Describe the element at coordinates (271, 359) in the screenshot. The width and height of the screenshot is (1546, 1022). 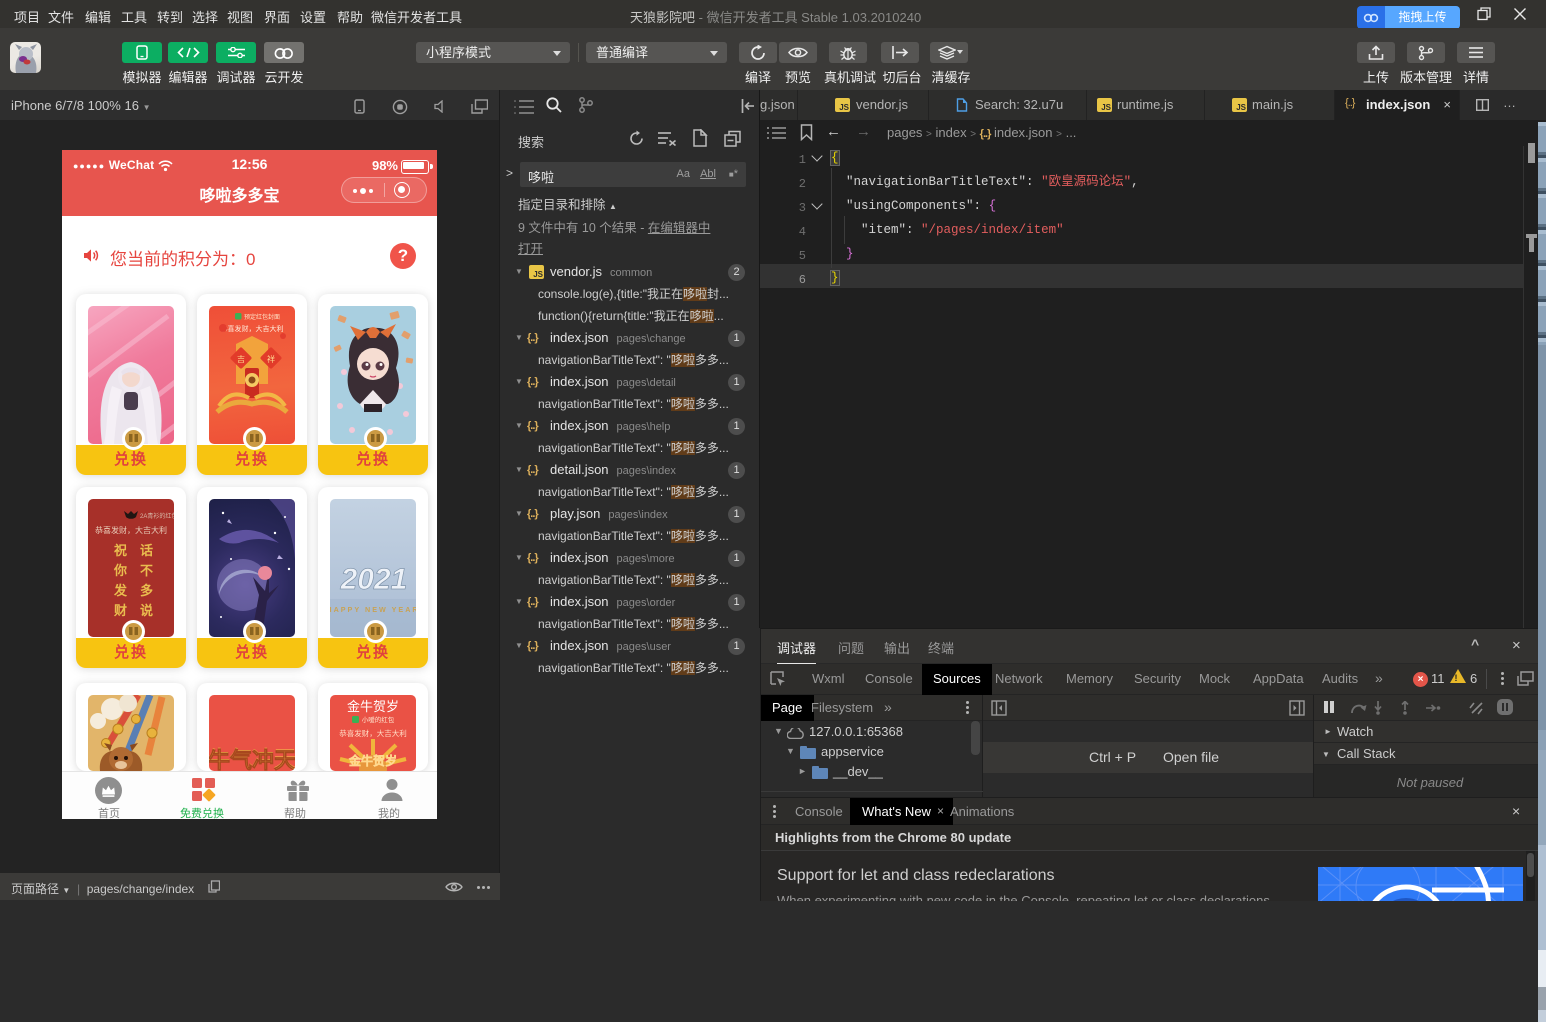
I see `svg-text: 祥` at that location.